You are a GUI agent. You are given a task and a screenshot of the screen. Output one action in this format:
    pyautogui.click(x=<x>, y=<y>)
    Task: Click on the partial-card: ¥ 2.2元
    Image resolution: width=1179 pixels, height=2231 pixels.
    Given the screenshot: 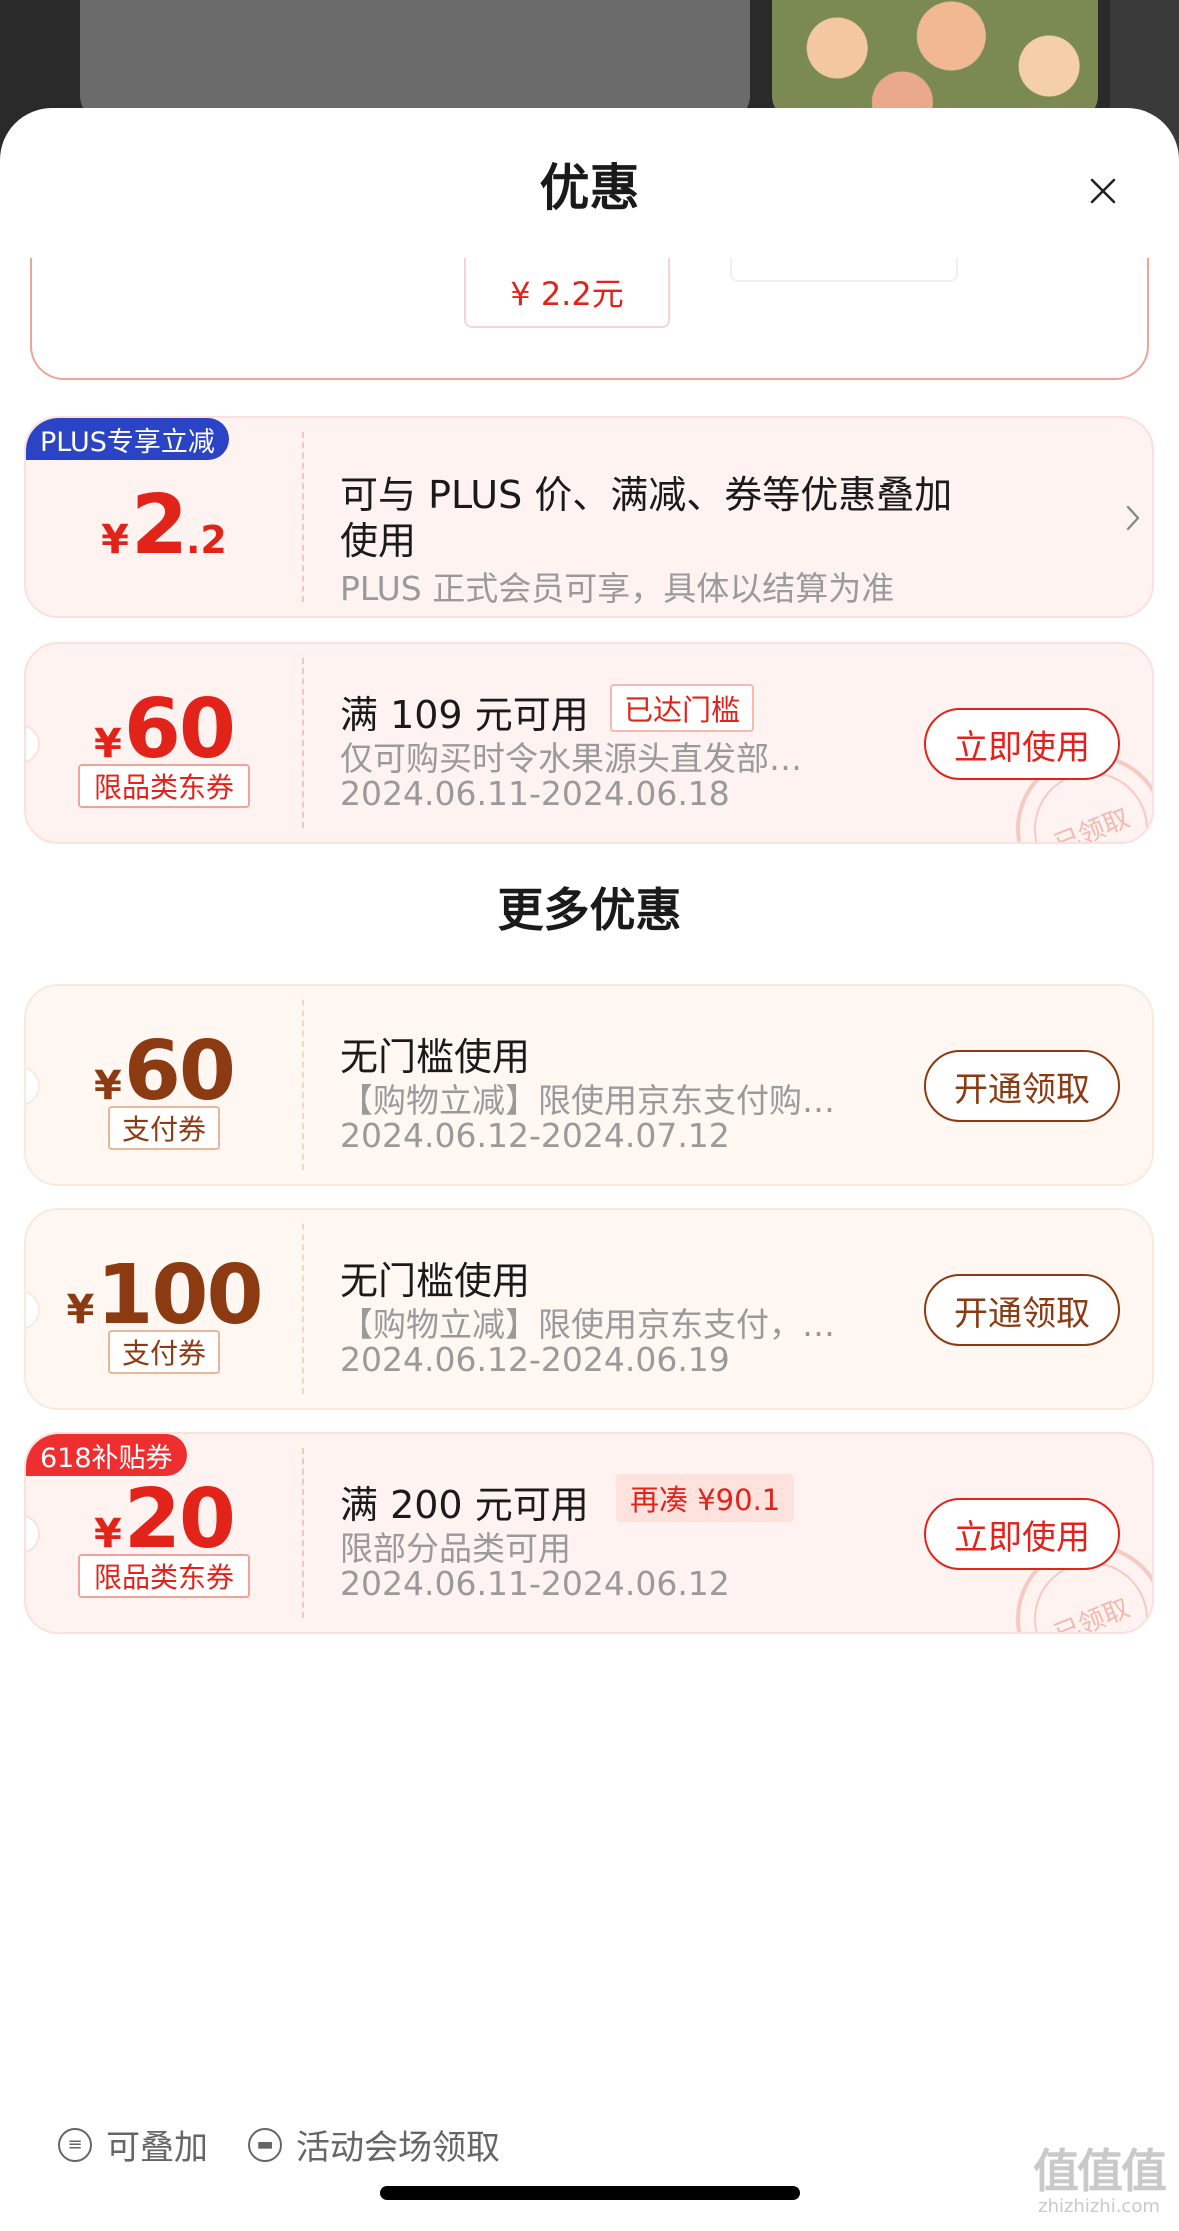 What is the action you would take?
    pyautogui.click(x=589, y=319)
    